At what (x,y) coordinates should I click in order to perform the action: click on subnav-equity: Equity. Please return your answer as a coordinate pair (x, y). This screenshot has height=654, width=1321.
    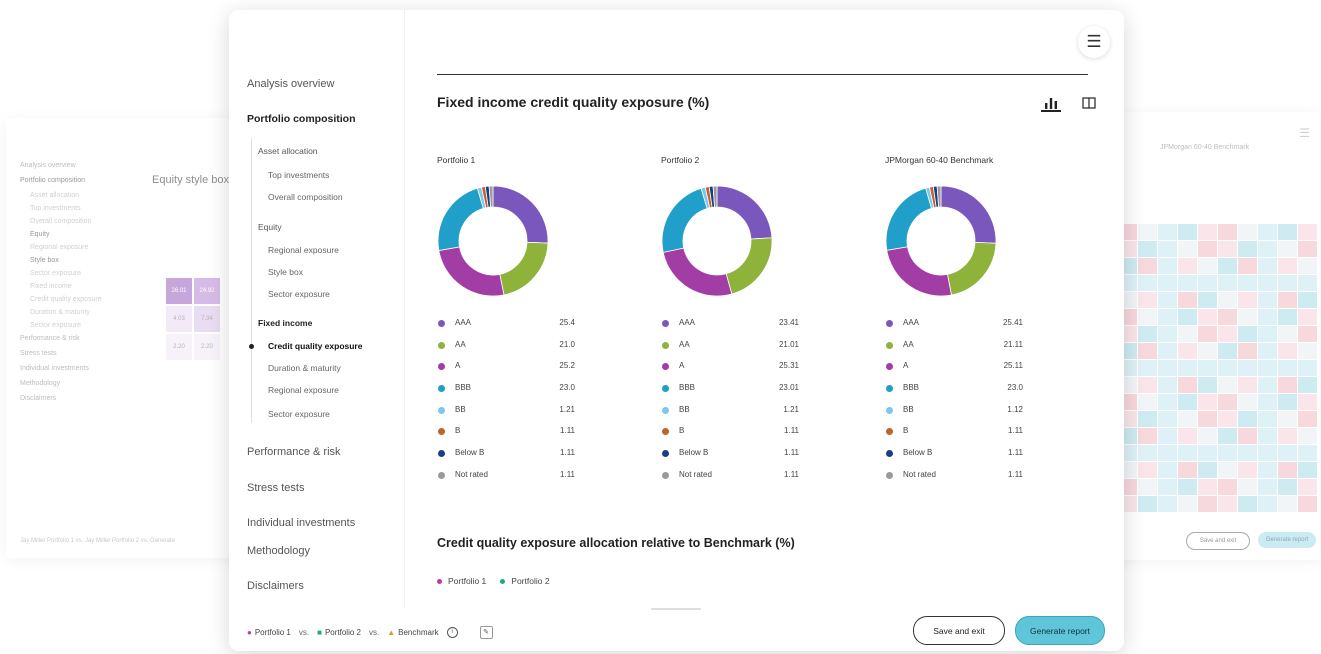
    Looking at the image, I should click on (270, 227).